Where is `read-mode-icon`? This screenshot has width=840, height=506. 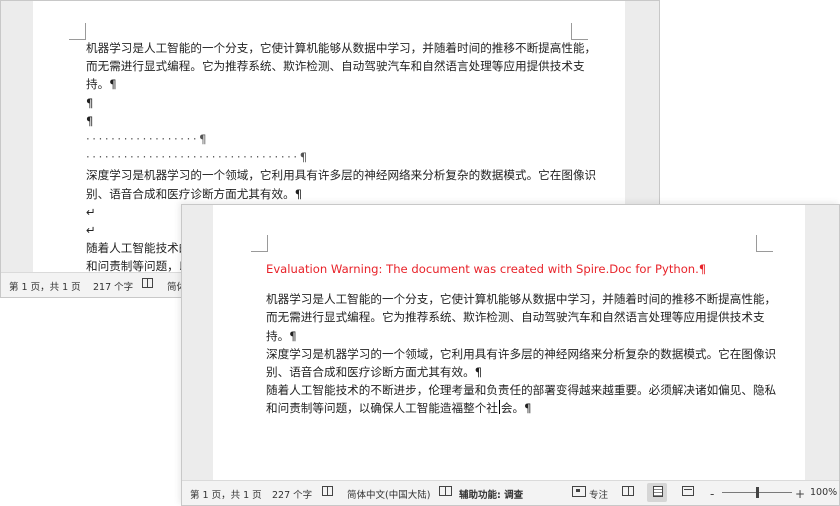
read-mode-icon is located at coordinates (628, 491).